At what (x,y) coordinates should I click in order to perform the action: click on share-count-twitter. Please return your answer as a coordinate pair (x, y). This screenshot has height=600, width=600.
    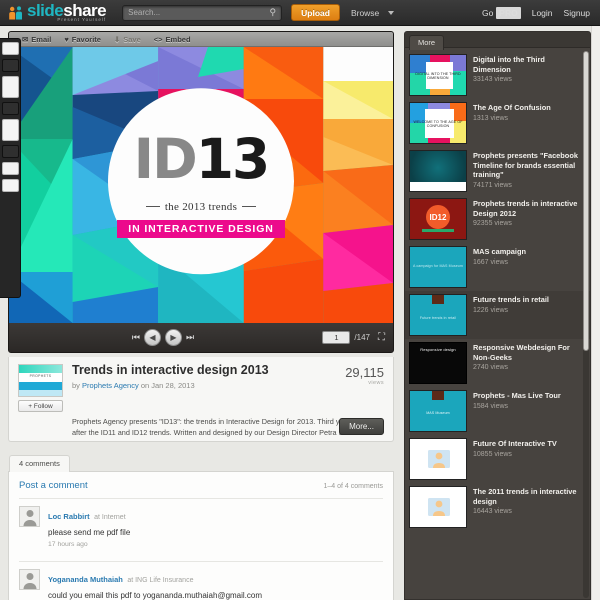
    Looking at the image, I should click on (10, 108).